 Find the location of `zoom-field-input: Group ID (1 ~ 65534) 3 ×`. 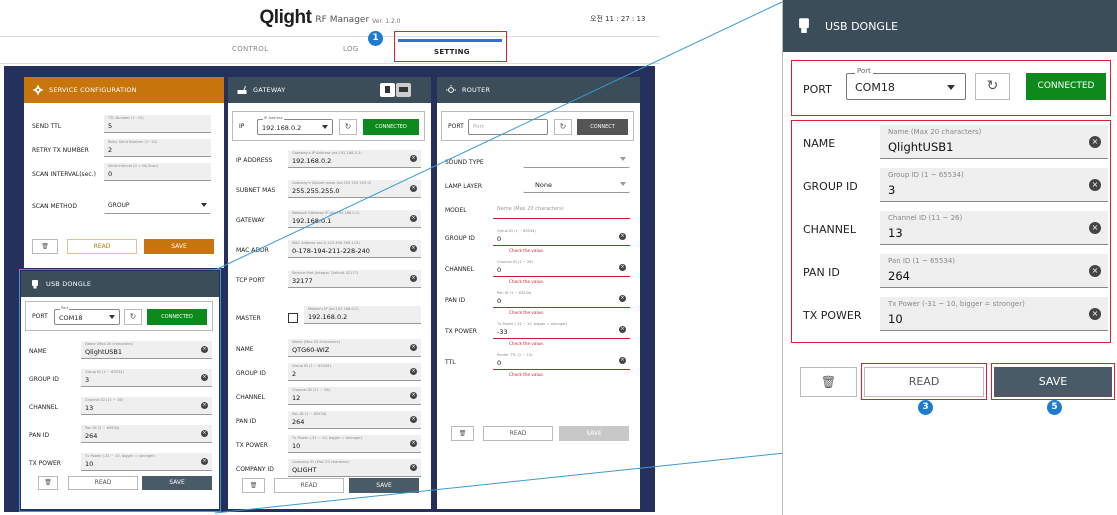

zoom-field-input: Group ID (1 ~ 65534) 3 × is located at coordinates (994, 185).